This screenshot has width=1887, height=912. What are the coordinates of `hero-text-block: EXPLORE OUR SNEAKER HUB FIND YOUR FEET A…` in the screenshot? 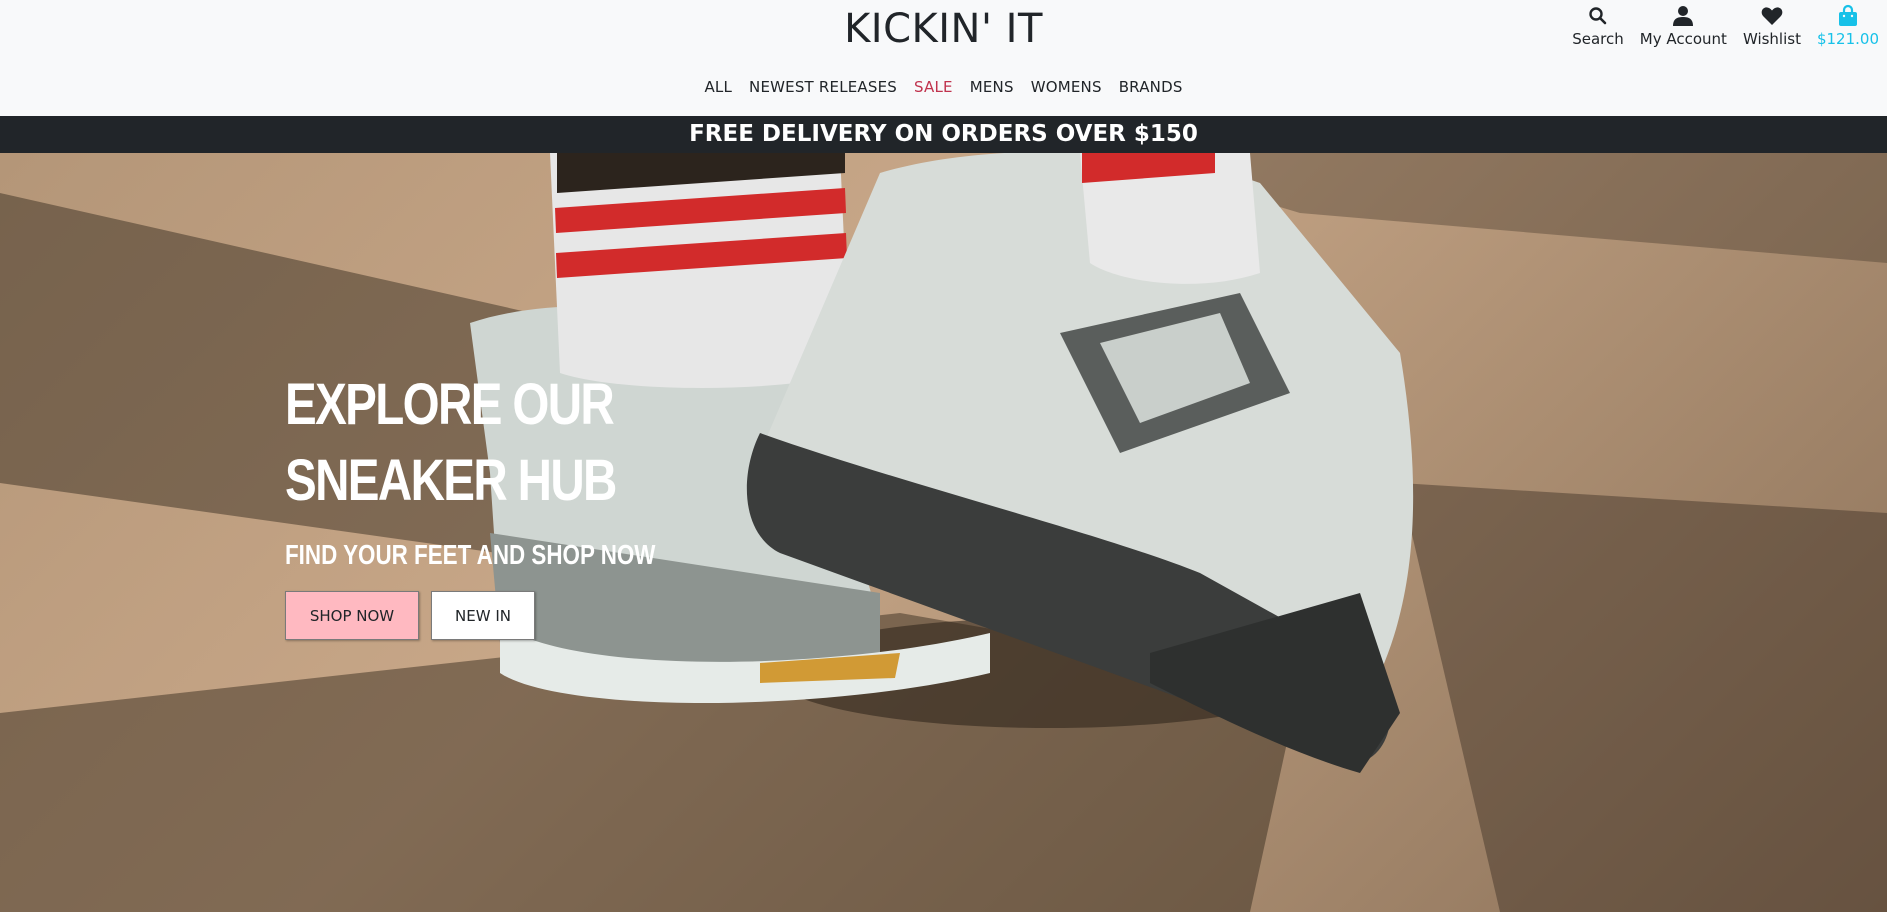 It's located at (516, 503).